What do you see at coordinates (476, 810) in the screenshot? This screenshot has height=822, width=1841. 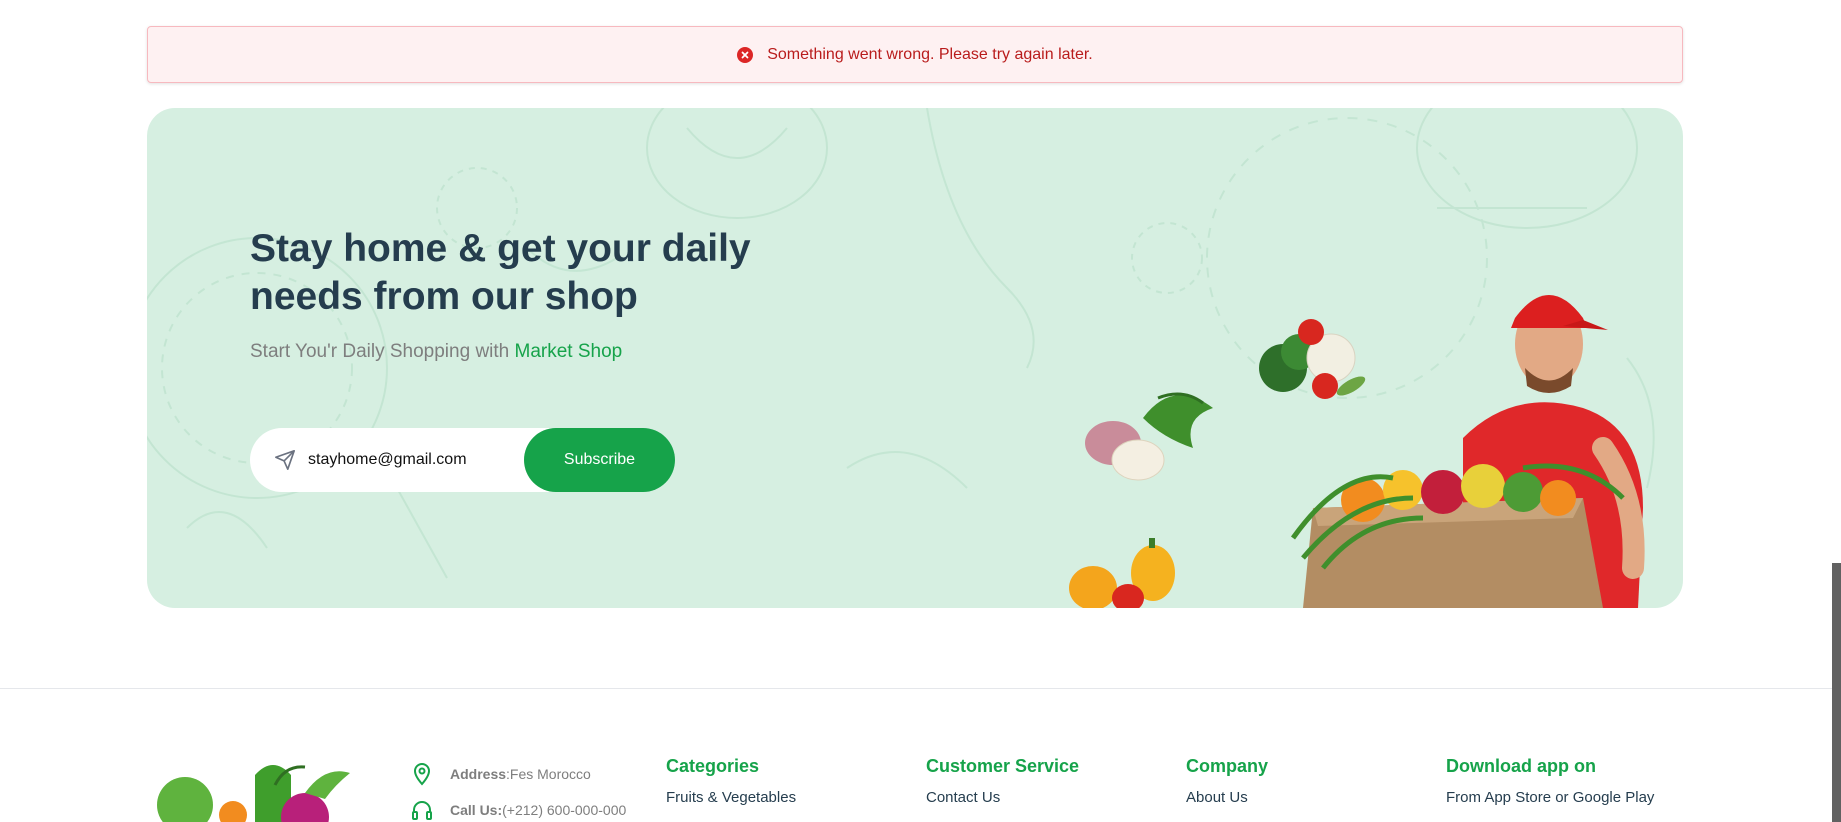 I see `phone-label: Call Us:` at bounding box center [476, 810].